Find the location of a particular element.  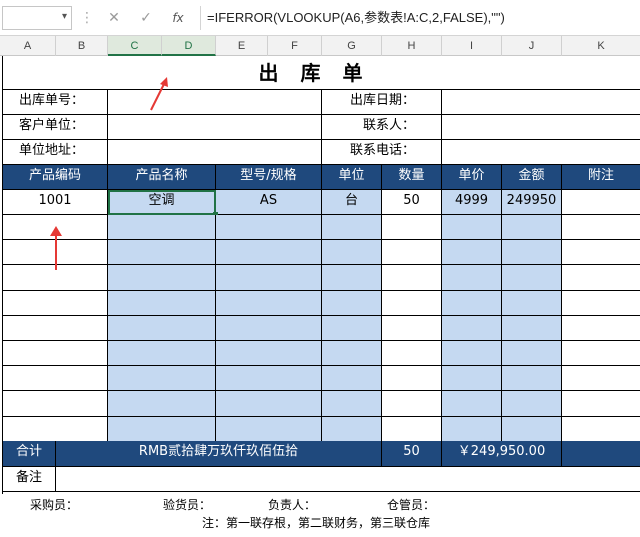

contact-field is located at coordinates (541, 127).